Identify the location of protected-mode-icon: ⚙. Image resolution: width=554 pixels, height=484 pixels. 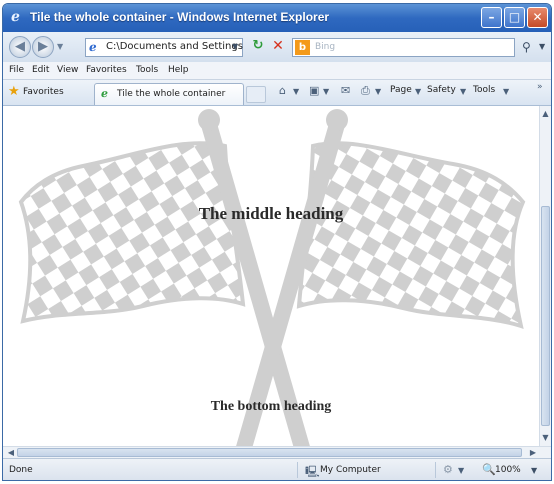
(448, 469).